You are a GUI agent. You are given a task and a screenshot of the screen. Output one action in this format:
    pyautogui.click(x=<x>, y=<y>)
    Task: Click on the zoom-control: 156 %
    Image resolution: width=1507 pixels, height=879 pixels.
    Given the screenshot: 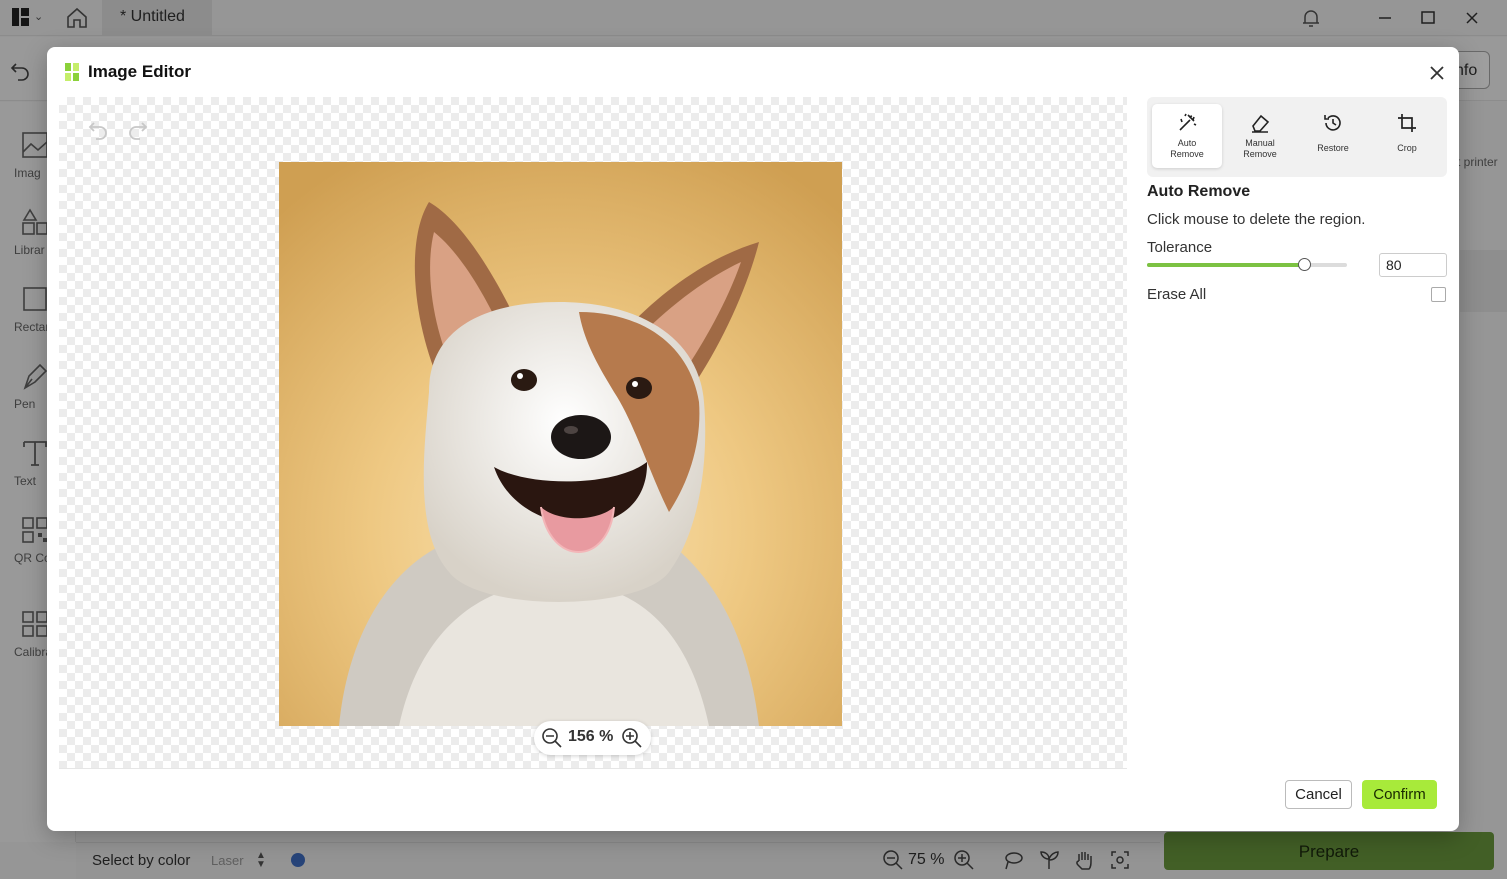 What is the action you would take?
    pyautogui.click(x=592, y=738)
    